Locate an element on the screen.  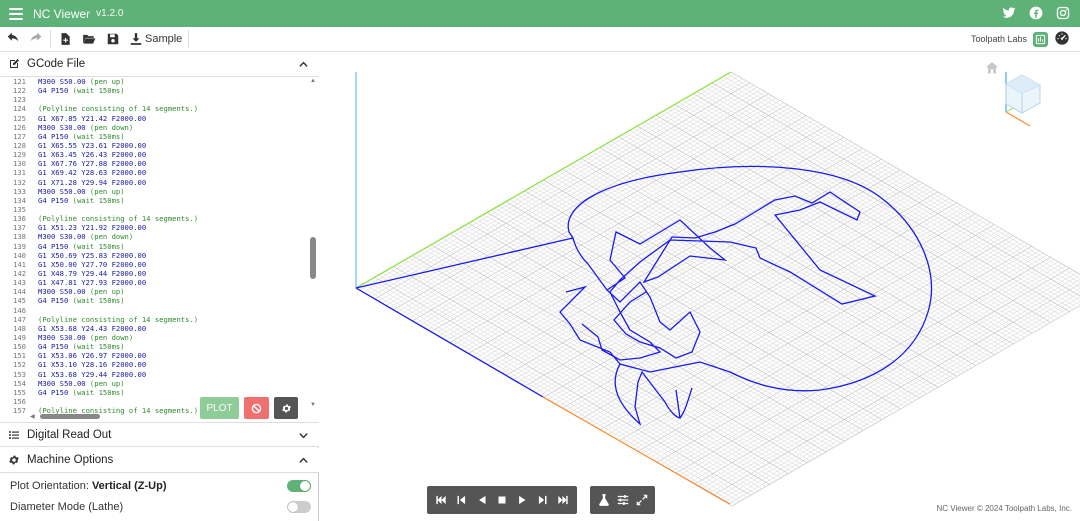
code-text: M300 S30.00 (pen down) is located at coordinates (80, 337).